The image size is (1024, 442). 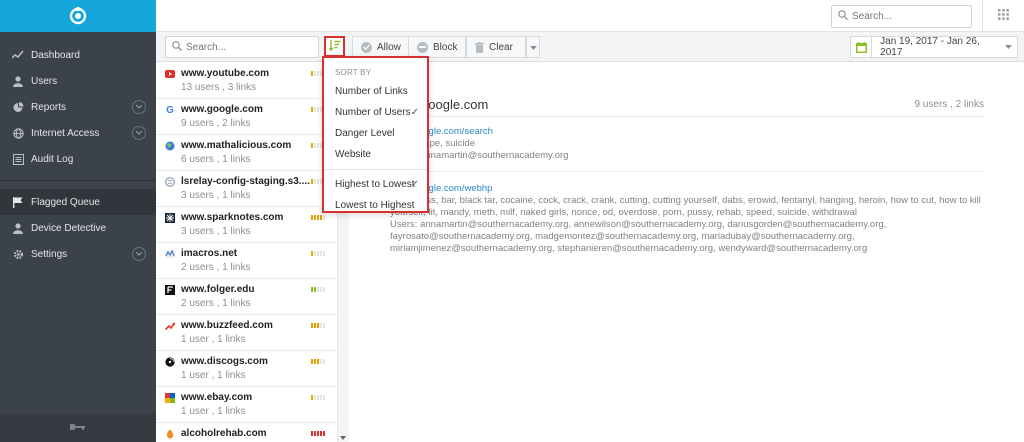 I want to click on sidebar-item-device-detective: Device Detective, so click(x=78, y=228).